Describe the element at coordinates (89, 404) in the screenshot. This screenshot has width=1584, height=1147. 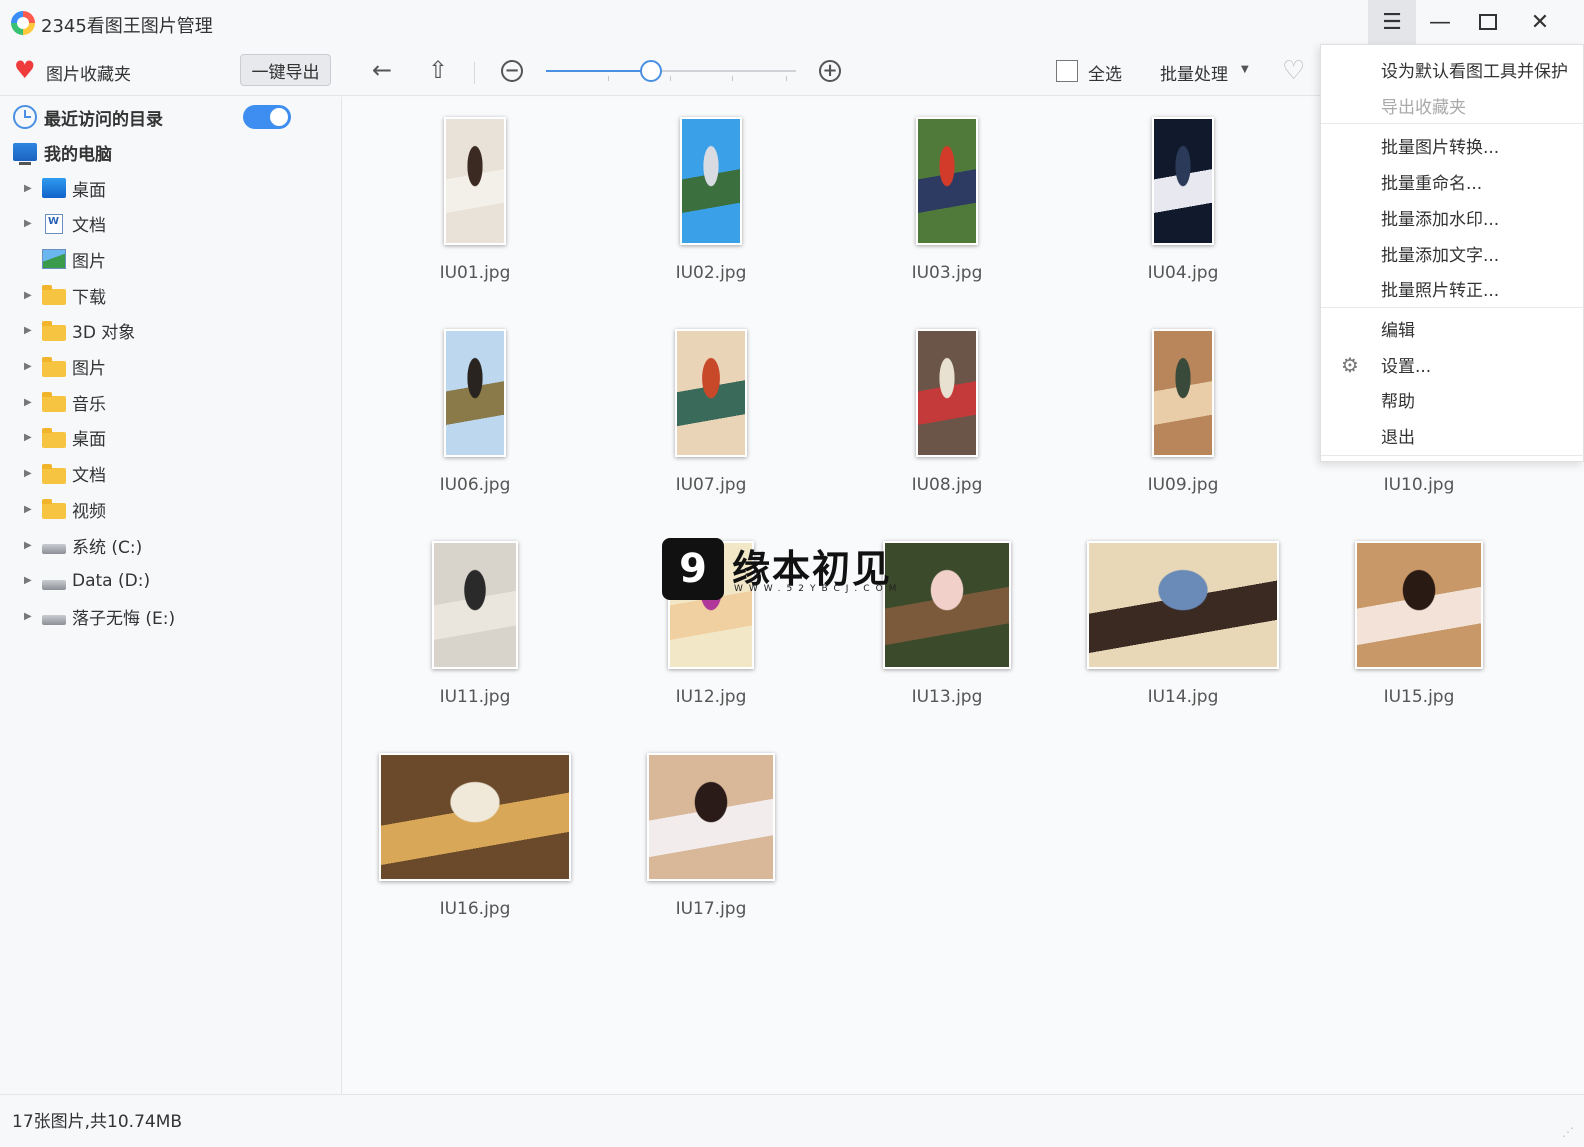
I see `sidebar-item-label: 音乐` at that location.